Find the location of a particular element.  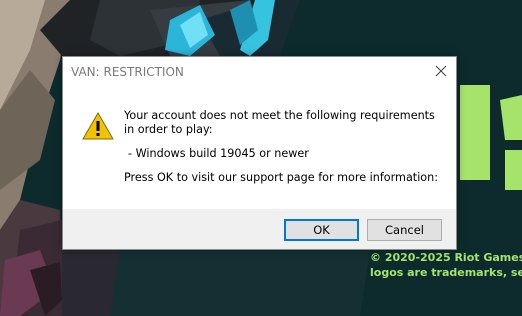

dialog-footer: OK Cancel is located at coordinates (259, 229).